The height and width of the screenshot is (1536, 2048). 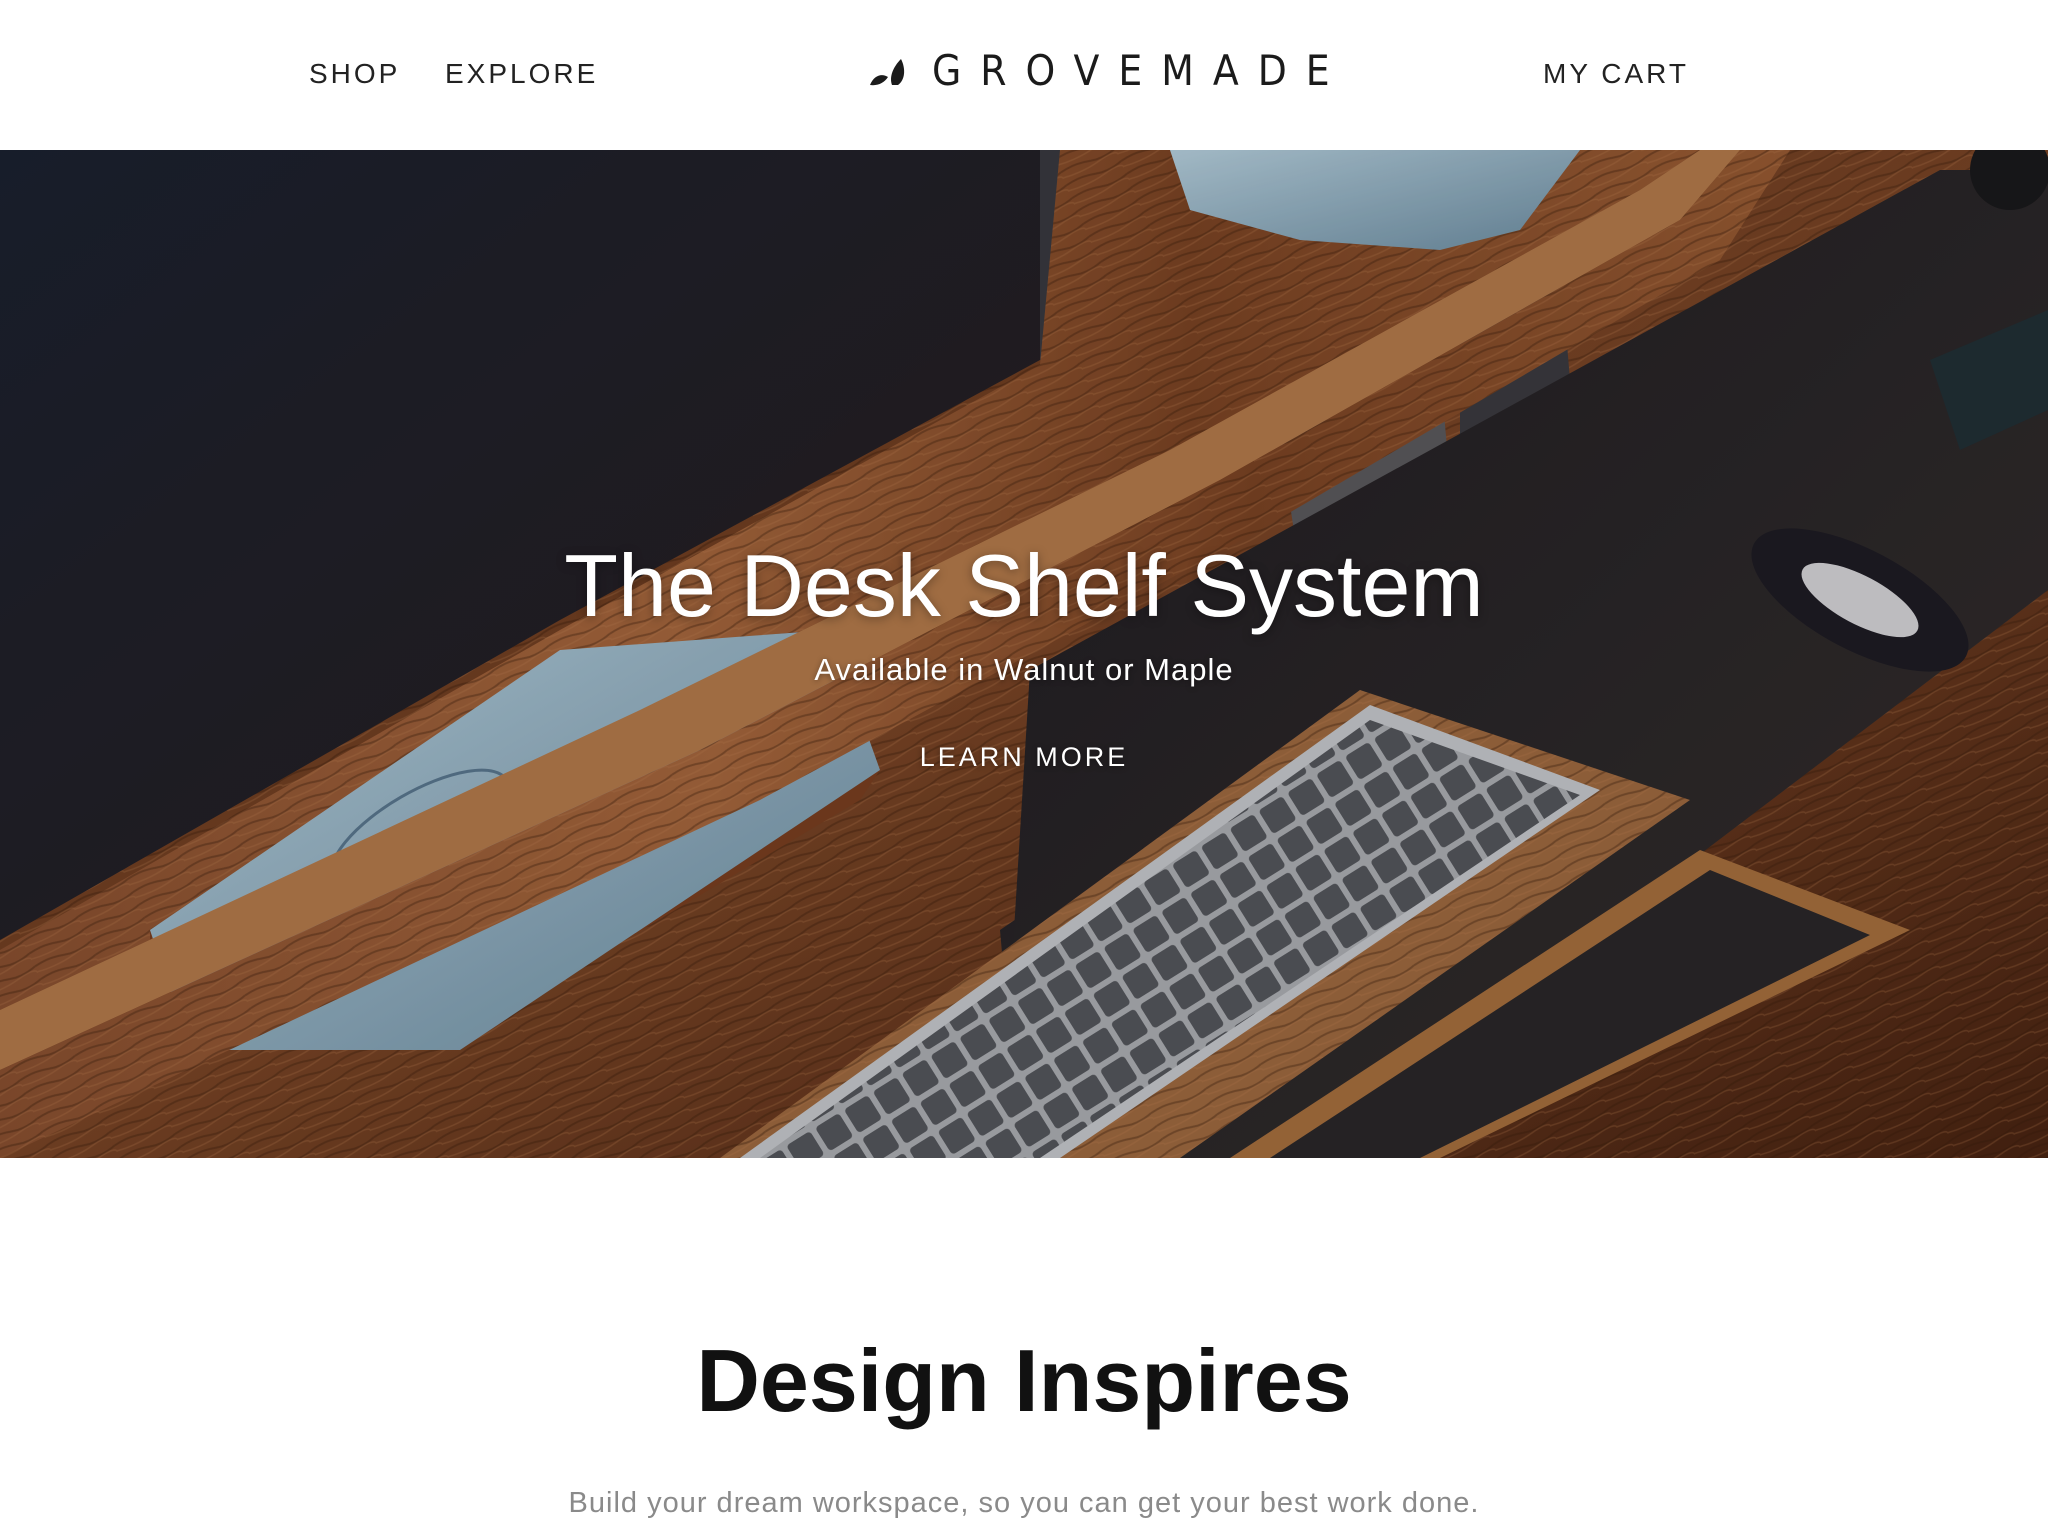 I want to click on hero-subtitle: Available in Walnut or Maple, so click(x=1024, y=669).